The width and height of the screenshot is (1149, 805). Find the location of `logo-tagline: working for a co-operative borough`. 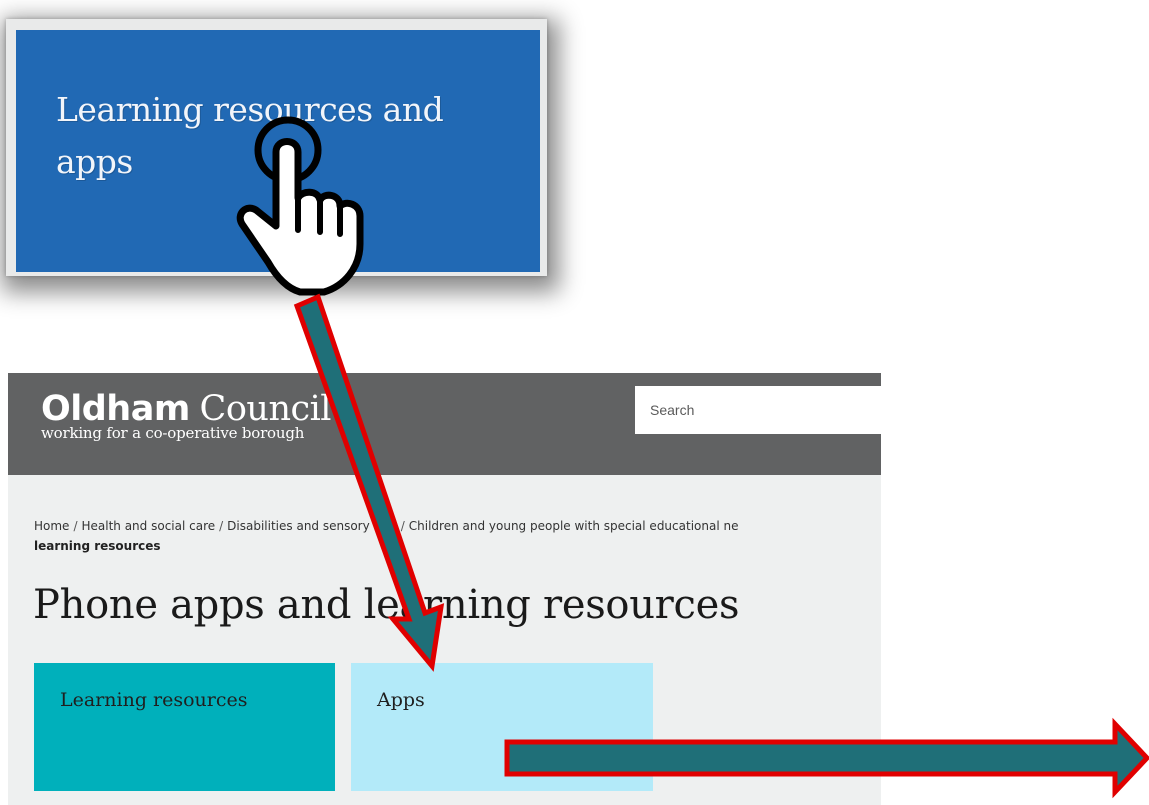

logo-tagline: working for a co-operative borough is located at coordinates (173, 433).